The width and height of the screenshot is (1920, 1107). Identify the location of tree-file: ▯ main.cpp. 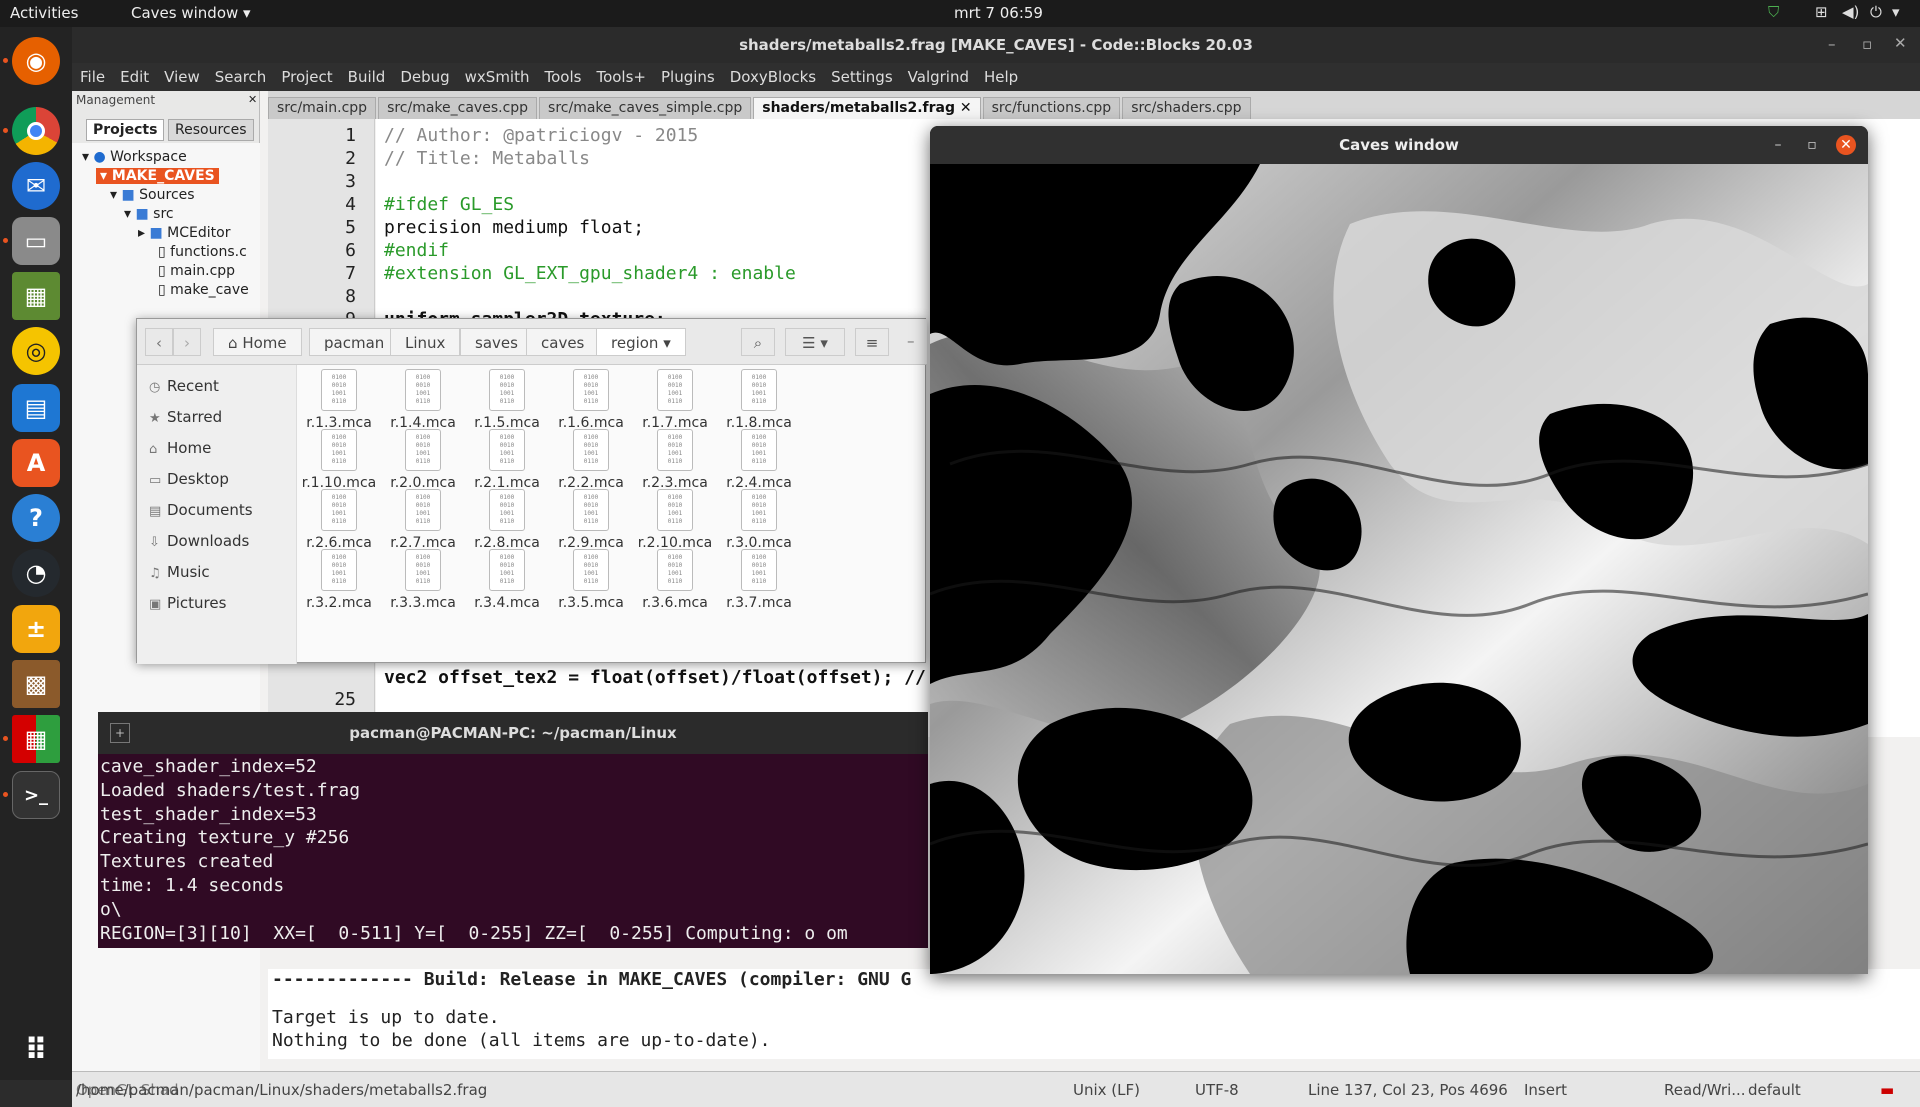
(196, 271).